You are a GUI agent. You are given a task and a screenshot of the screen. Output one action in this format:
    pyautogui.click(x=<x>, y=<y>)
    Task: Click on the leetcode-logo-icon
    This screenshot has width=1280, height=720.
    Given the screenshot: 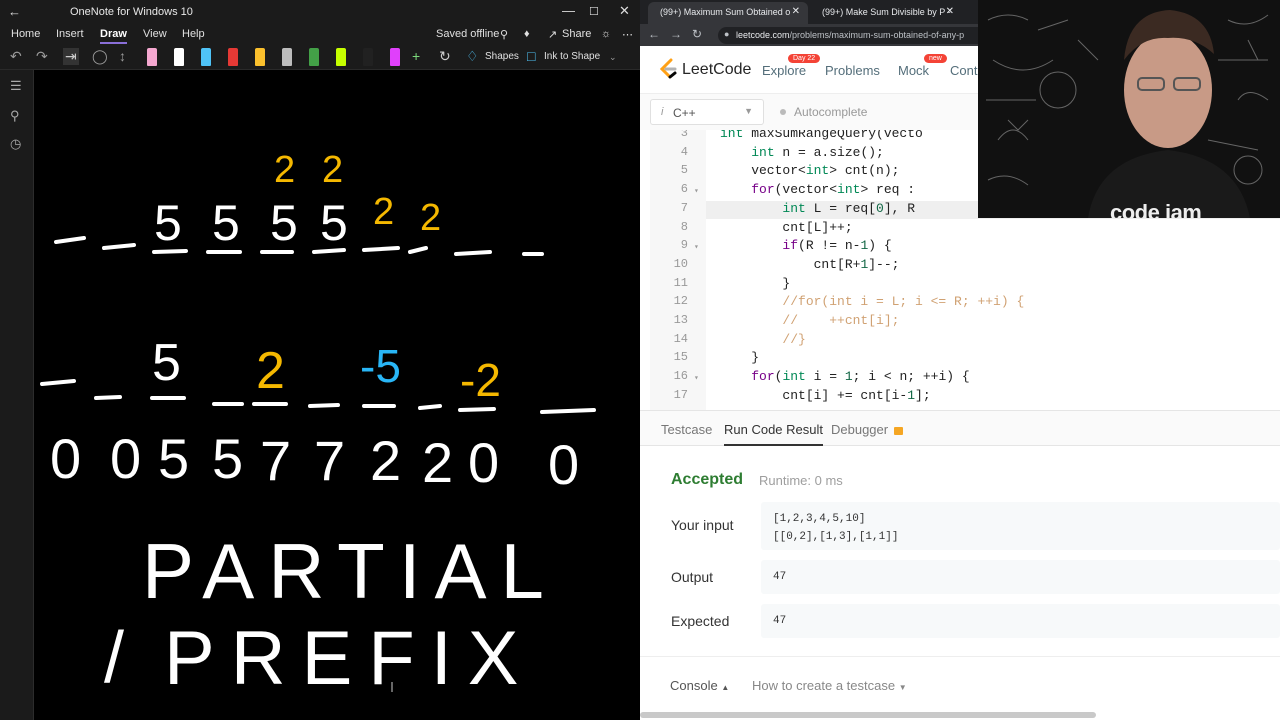 What is the action you would take?
    pyautogui.click(x=668, y=69)
    